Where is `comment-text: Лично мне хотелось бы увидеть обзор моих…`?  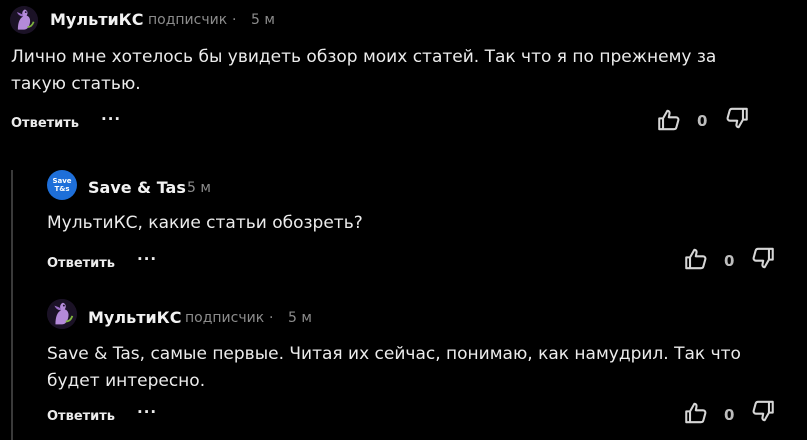 comment-text: Лично мне хотелось бы увидеть обзор моих… is located at coordinates (364, 70).